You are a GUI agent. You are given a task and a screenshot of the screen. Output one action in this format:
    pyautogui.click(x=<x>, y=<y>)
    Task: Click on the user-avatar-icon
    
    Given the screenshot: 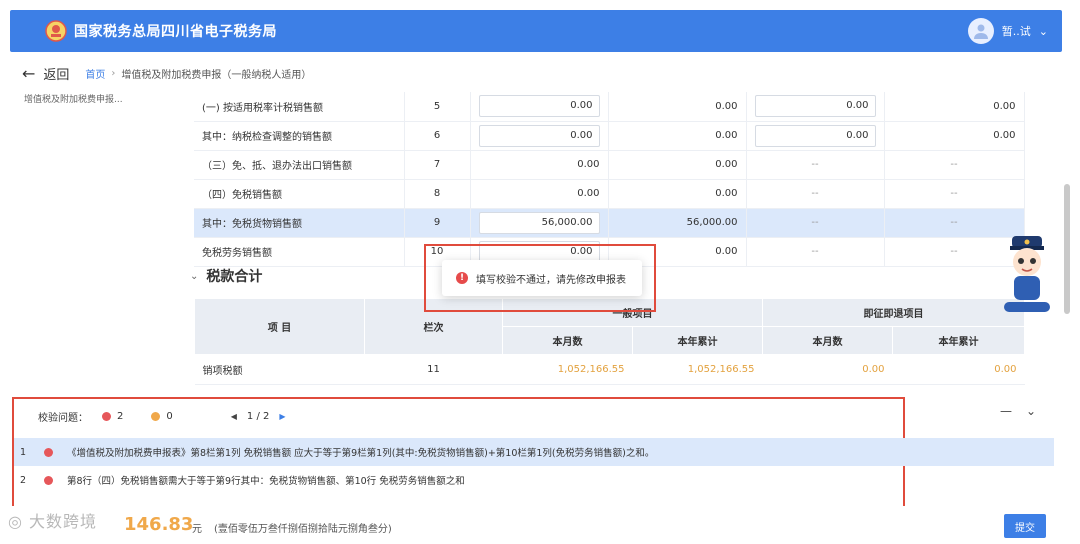 What is the action you would take?
    pyautogui.click(x=980, y=31)
    